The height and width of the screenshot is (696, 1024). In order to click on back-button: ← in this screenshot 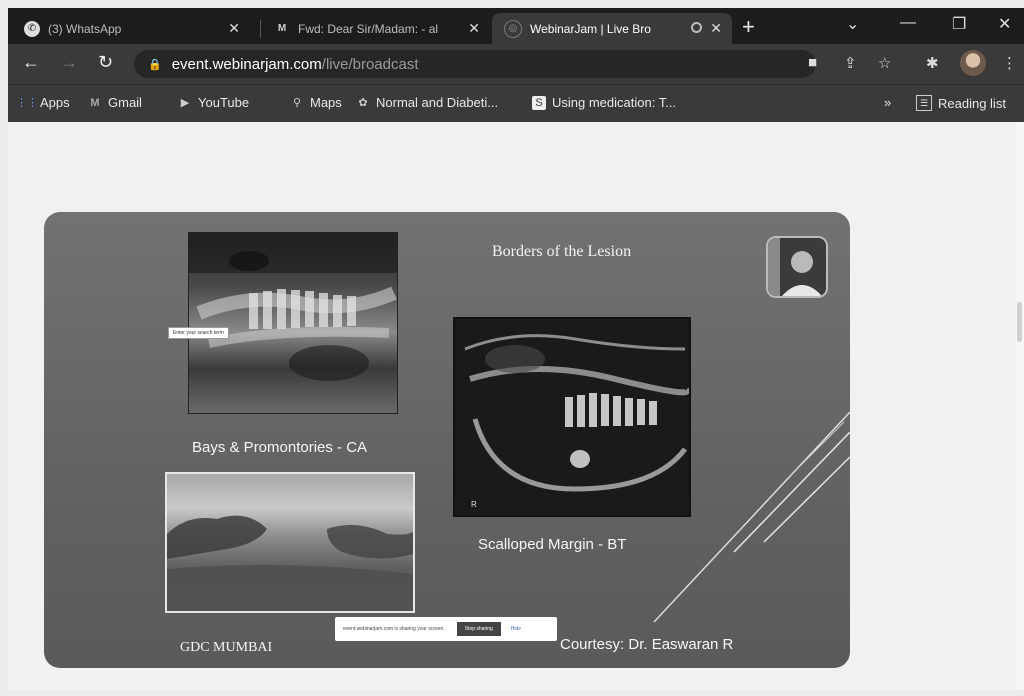, I will do `click(31, 62)`.